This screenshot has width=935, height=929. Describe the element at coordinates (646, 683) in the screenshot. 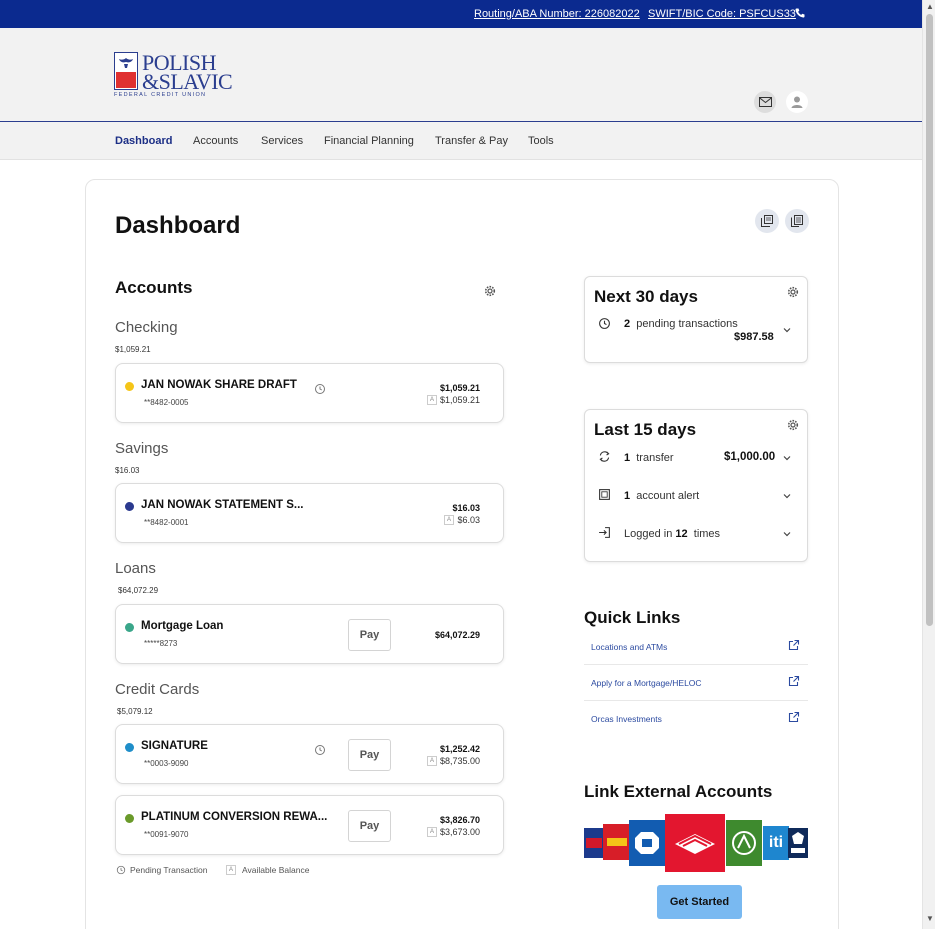

I see `quick-link-mortgage: Apply for a Mortgage/HELOC` at that location.